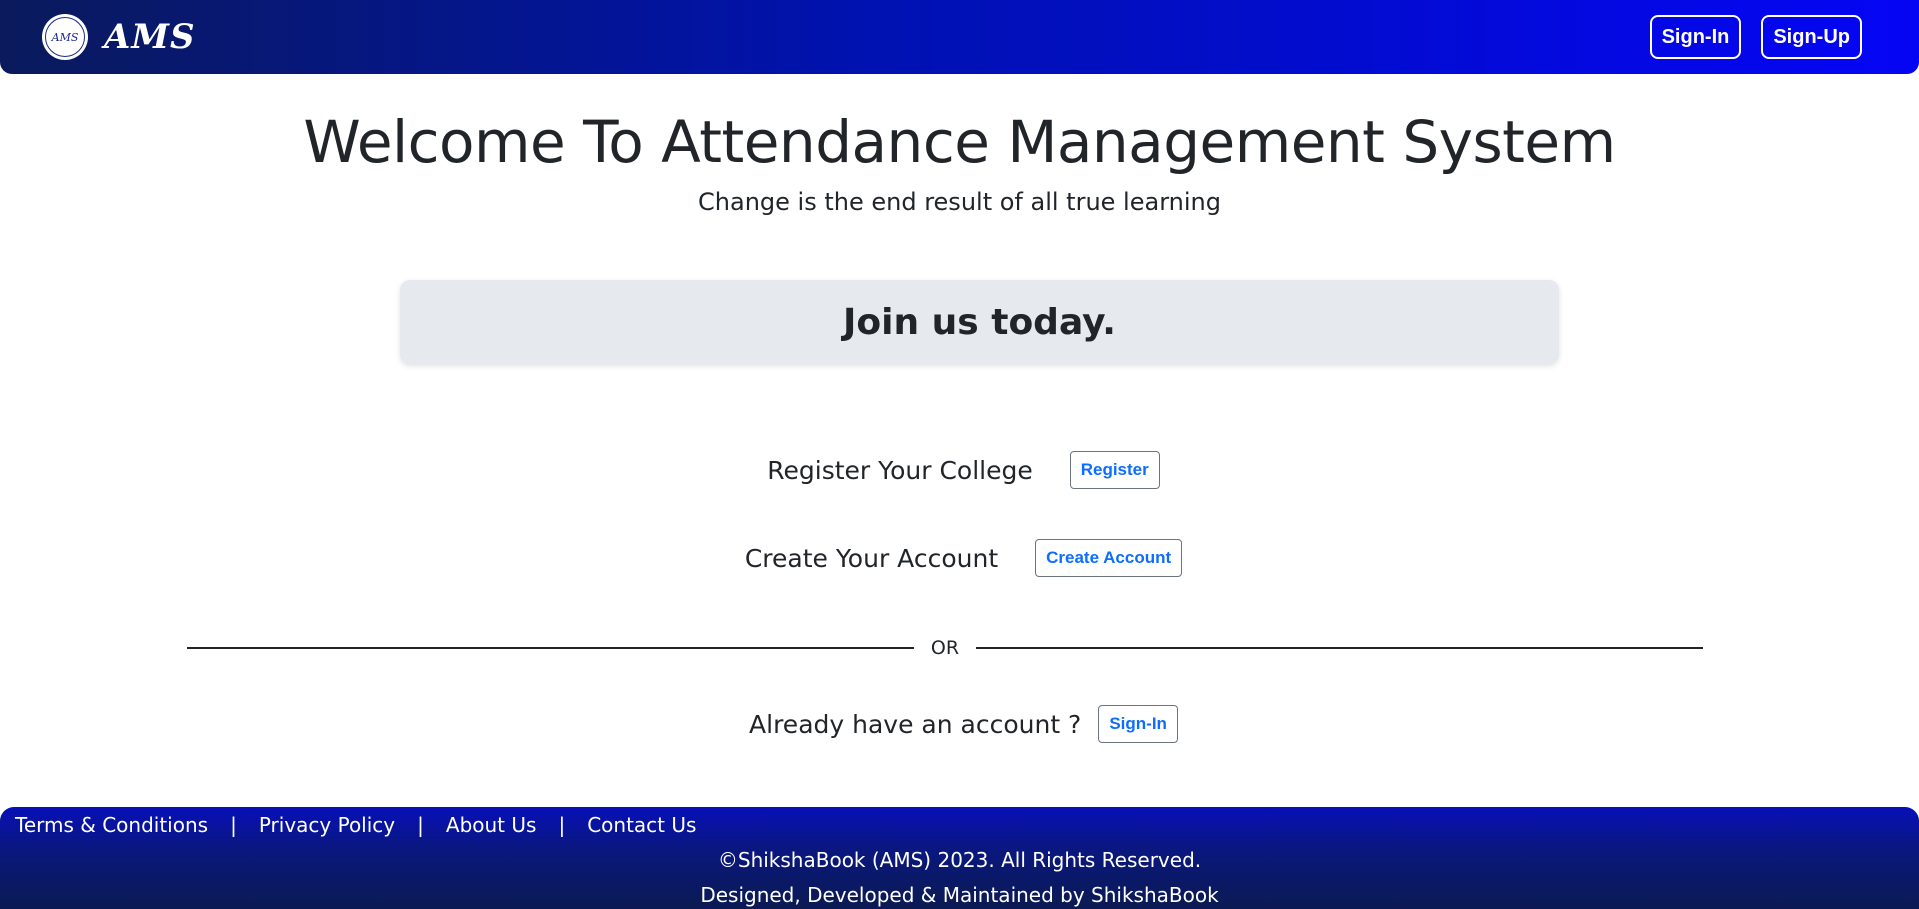 This screenshot has height=909, width=1919. What do you see at coordinates (1114, 470) in the screenshot?
I see `register-button: Register` at bounding box center [1114, 470].